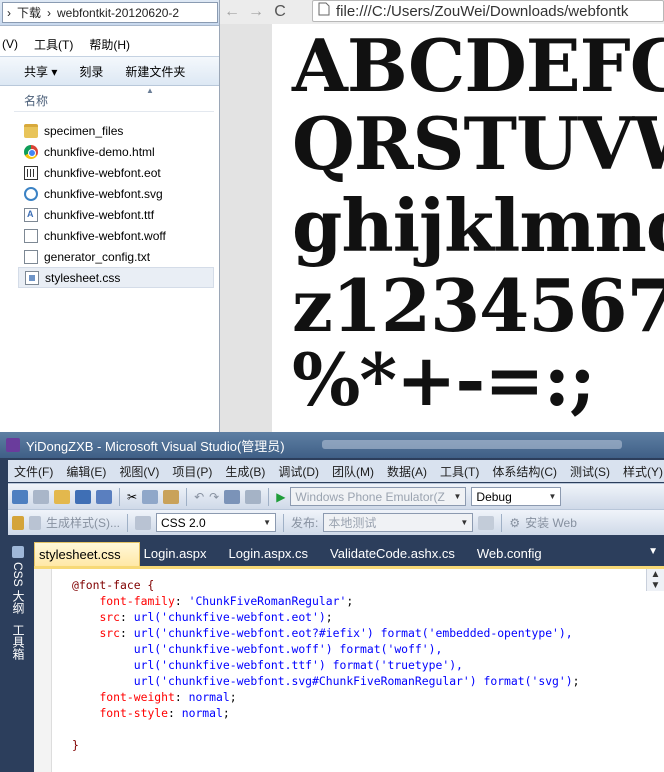 The height and width of the screenshot is (772, 664). What do you see at coordinates (353, 471) in the screenshot?
I see `menu-team: 团队(M)` at bounding box center [353, 471].